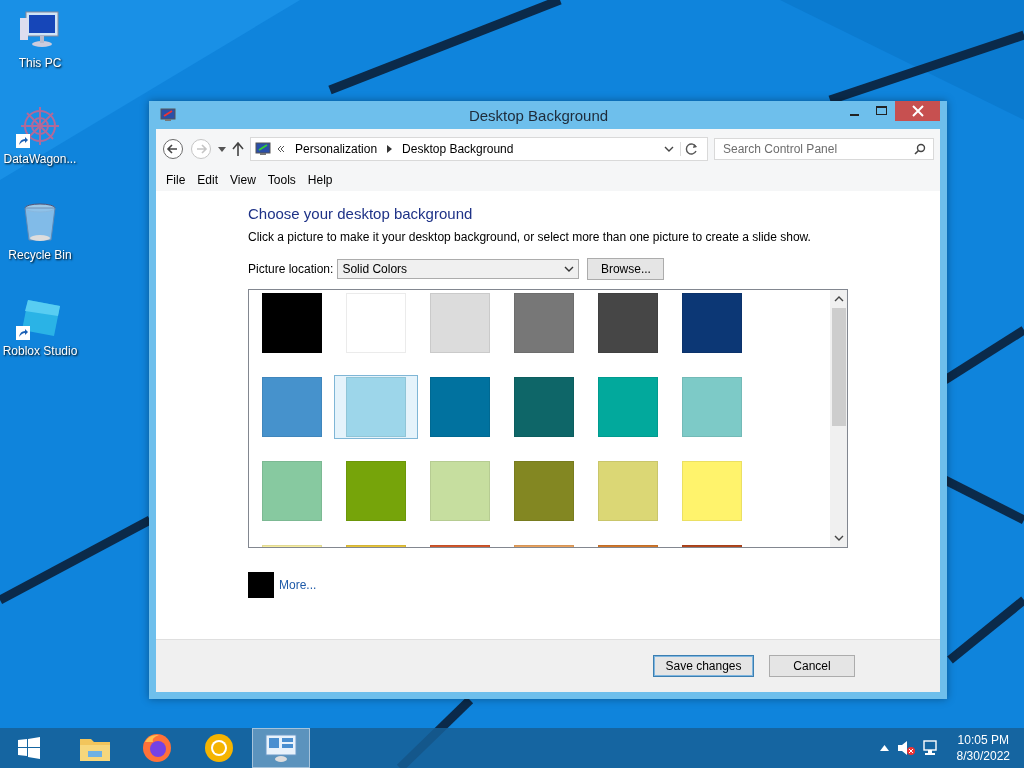 The height and width of the screenshot is (768, 1024). I want to click on desktop-icon-label: Recycle Bin, so click(40, 255).